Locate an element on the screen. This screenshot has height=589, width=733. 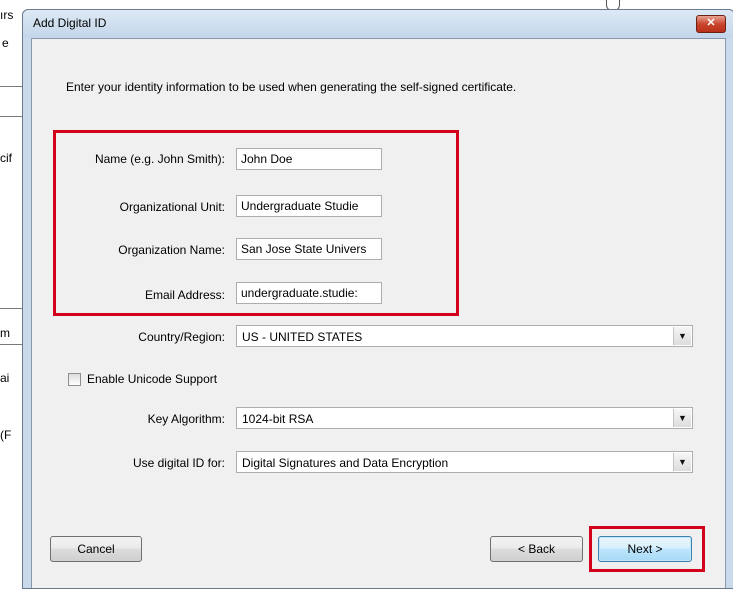
country-region-value: US - UNITED STATES is located at coordinates (302, 337).